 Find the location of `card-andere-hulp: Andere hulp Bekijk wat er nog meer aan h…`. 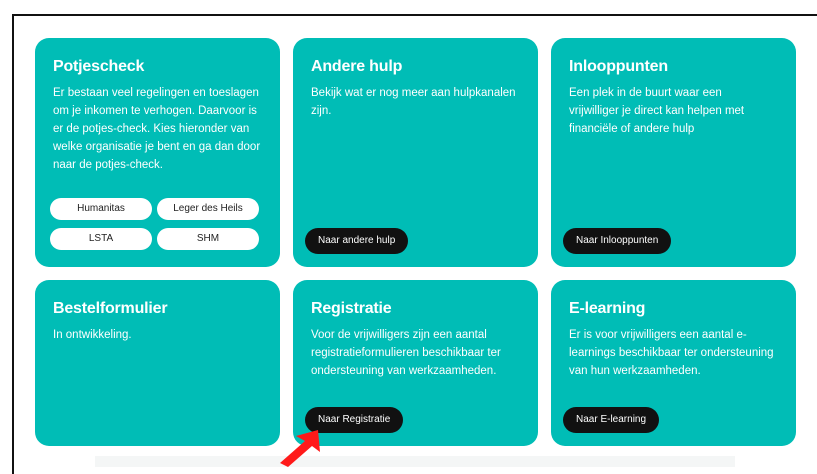

card-andere-hulp: Andere hulp Bekijk wat er nog meer aan h… is located at coordinates (415, 152).